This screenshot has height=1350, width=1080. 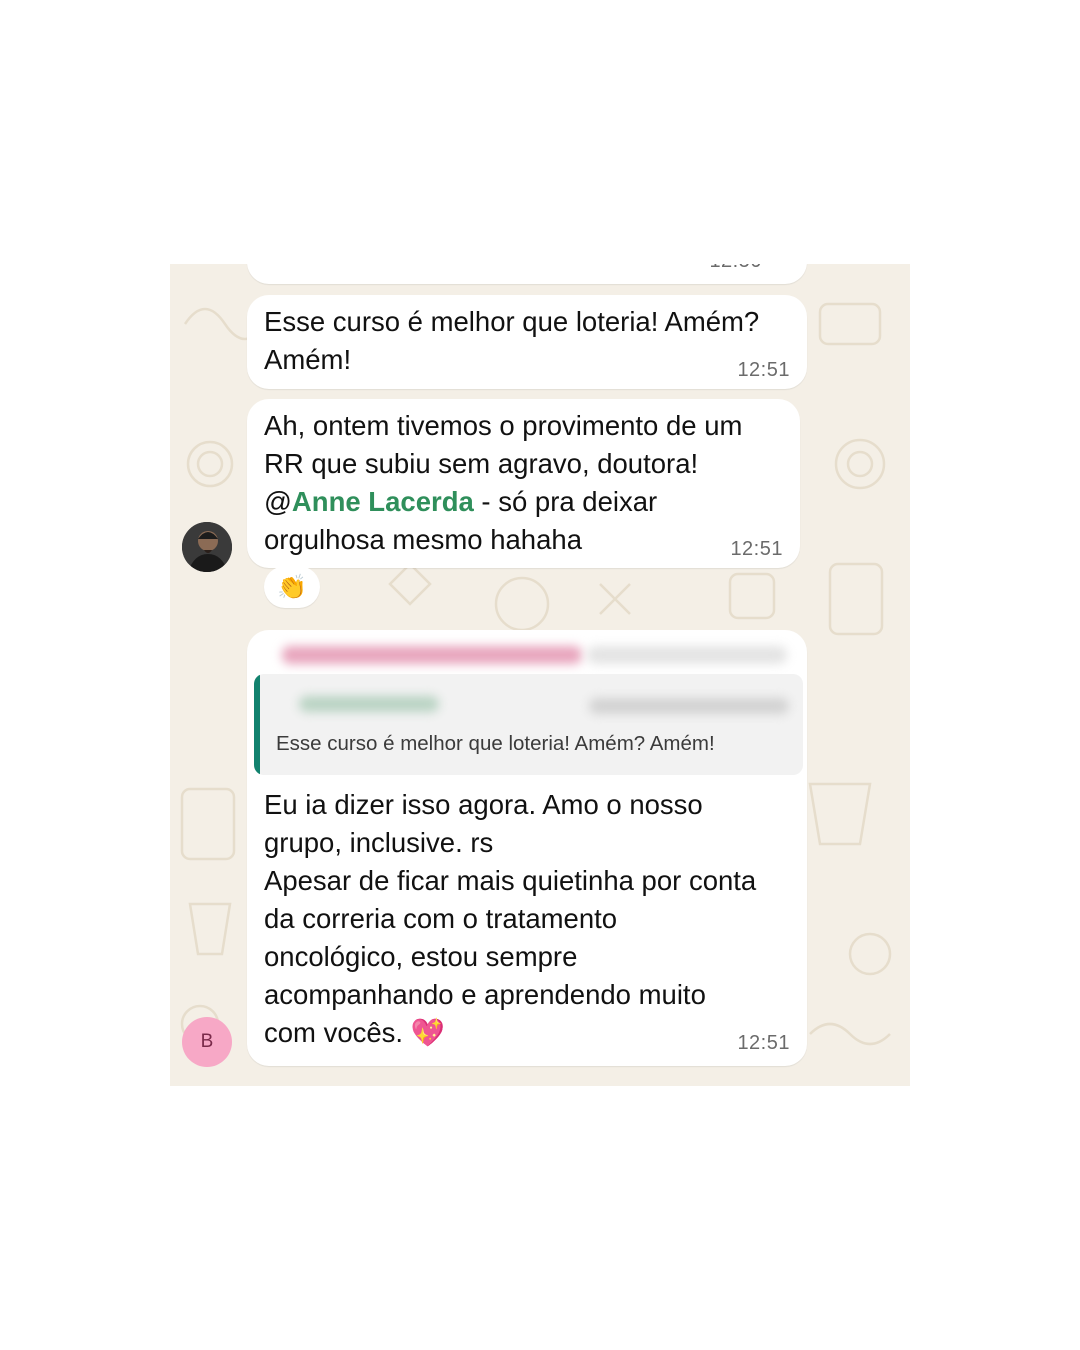 I want to click on quoted-author-blurred, so click(x=369, y=704).